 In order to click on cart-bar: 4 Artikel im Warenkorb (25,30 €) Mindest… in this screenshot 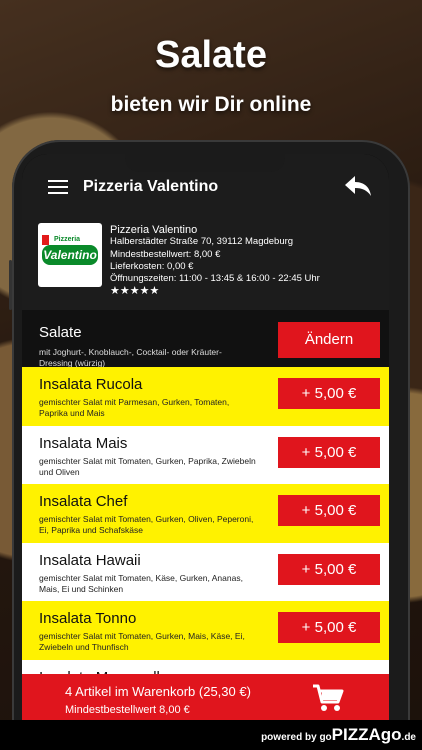, I will do `click(205, 697)`.